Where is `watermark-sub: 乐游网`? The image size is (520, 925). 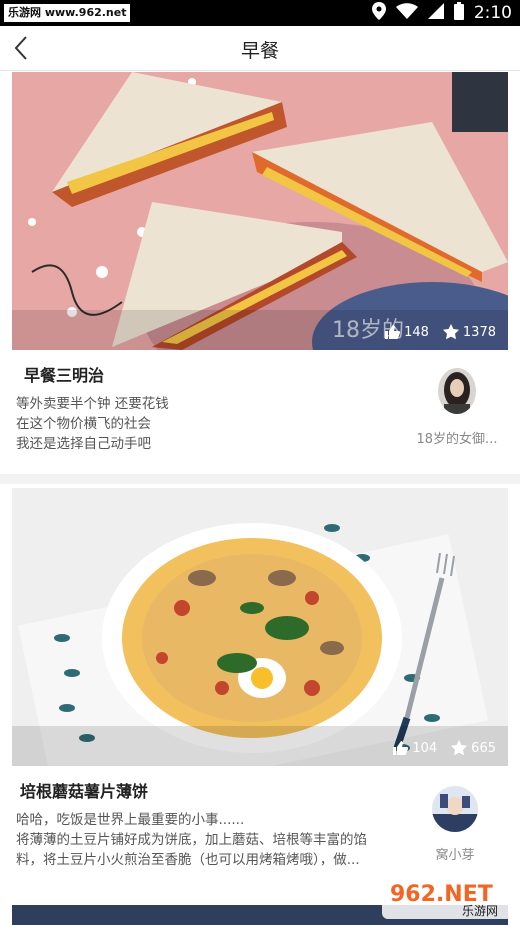 watermark-sub: 乐游网 is located at coordinates (480, 911).